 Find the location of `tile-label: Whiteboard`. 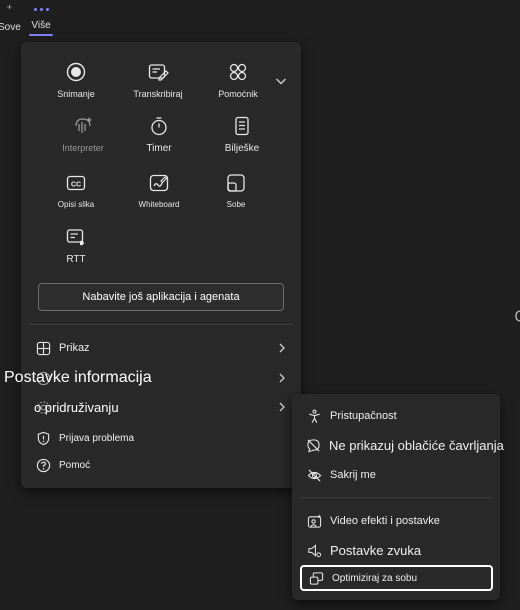

tile-label: Whiteboard is located at coordinates (159, 204).